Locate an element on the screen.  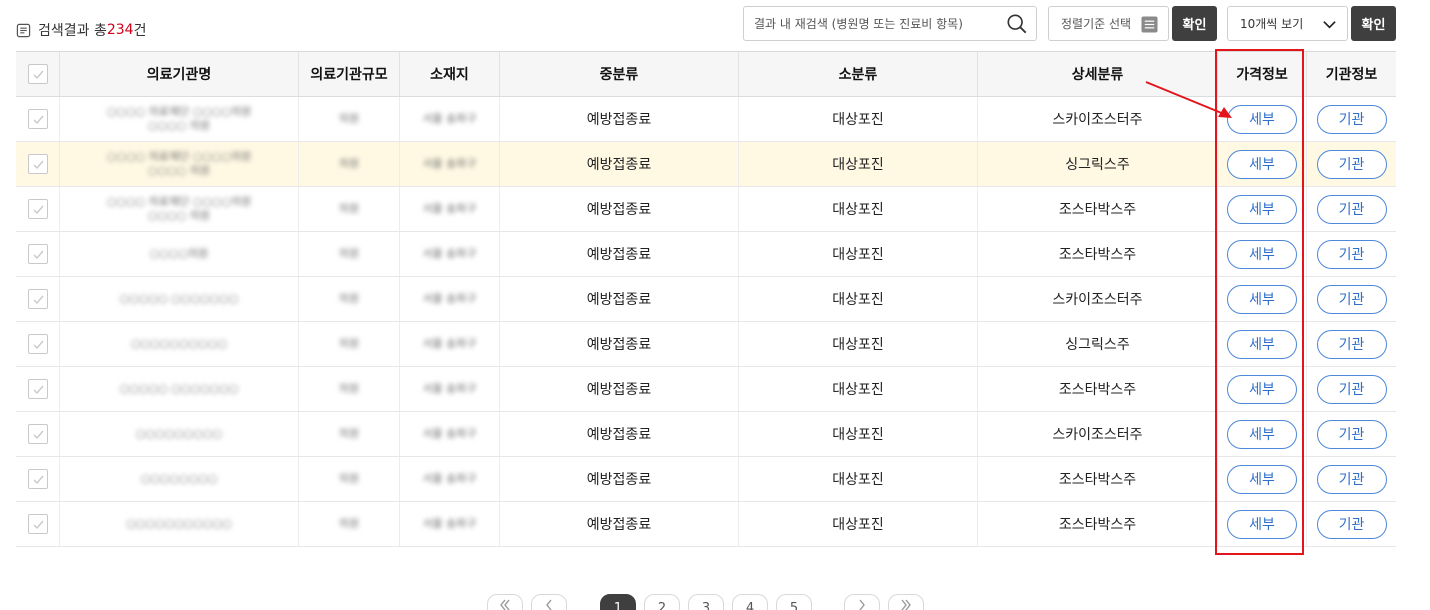
institution-name: ○○○○○○○○○ is located at coordinates (179, 433).